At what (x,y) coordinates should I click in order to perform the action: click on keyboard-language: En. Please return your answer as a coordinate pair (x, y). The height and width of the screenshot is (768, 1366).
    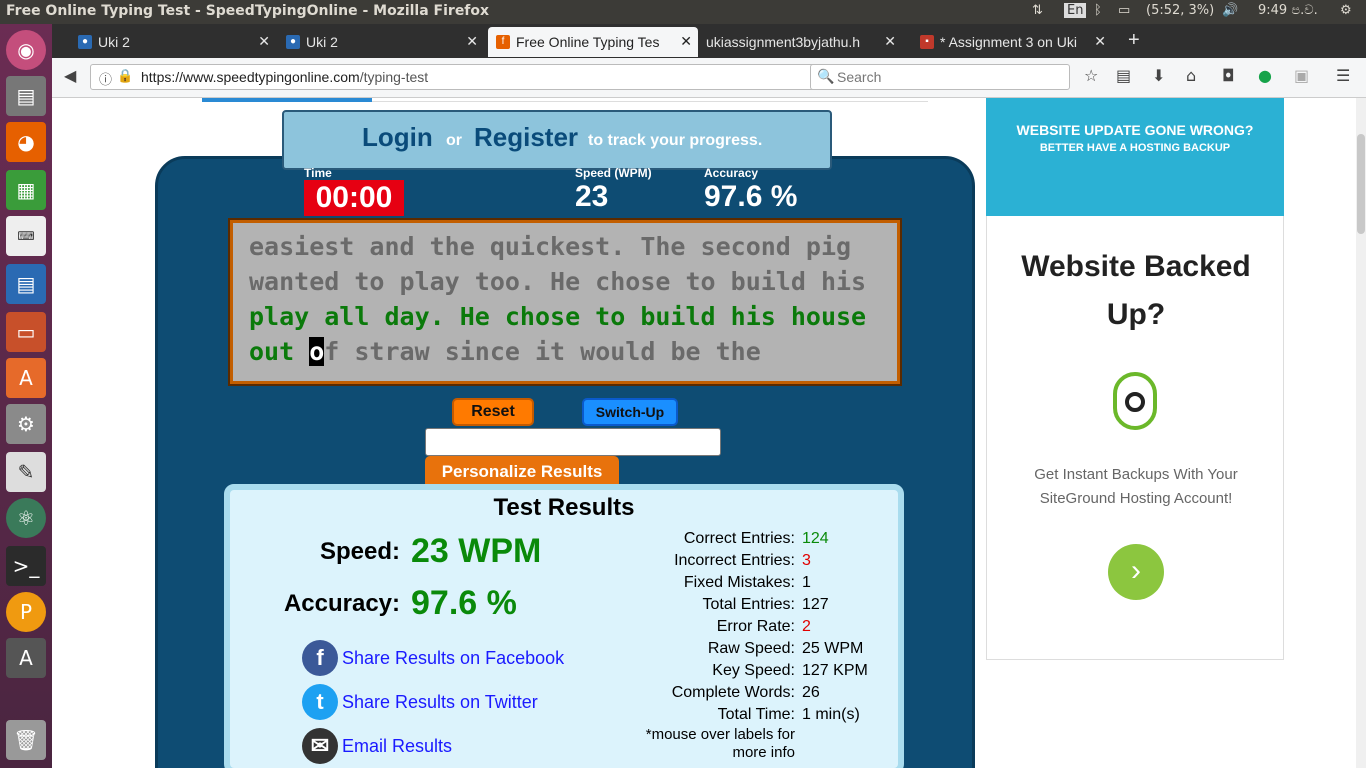
    Looking at the image, I should click on (1075, 10).